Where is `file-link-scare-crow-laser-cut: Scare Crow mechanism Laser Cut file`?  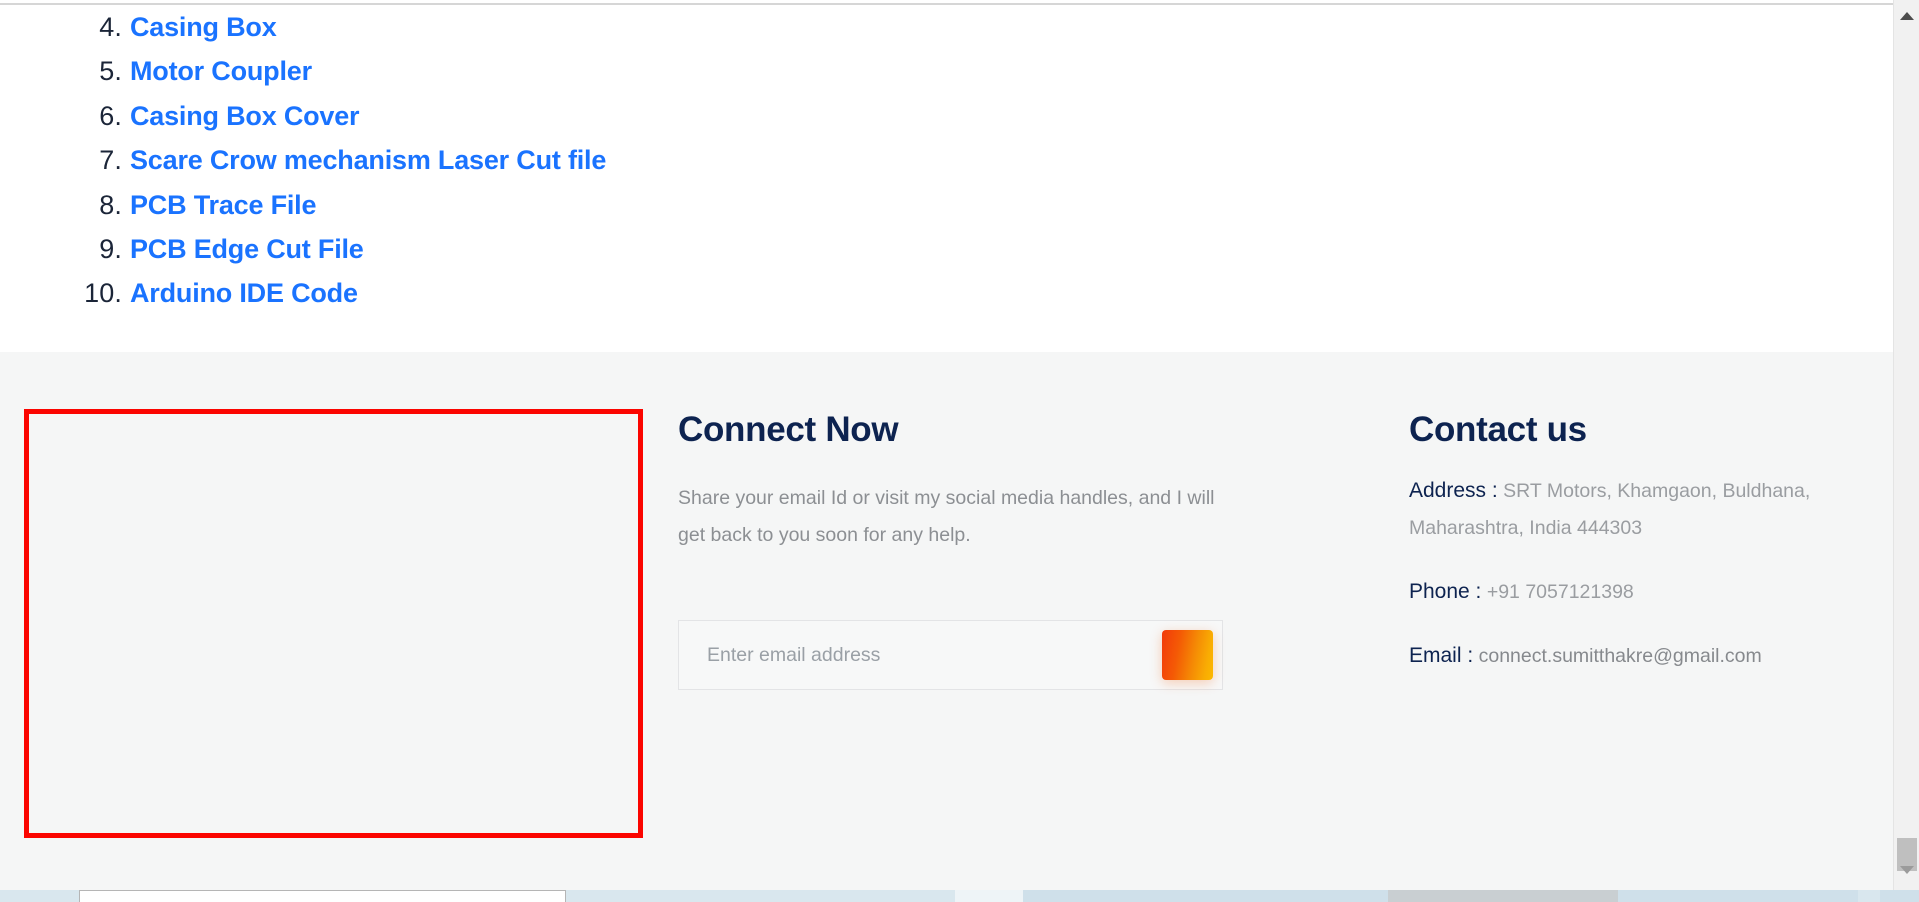 file-link-scare-crow-laser-cut: Scare Crow mechanism Laser Cut file is located at coordinates (368, 160).